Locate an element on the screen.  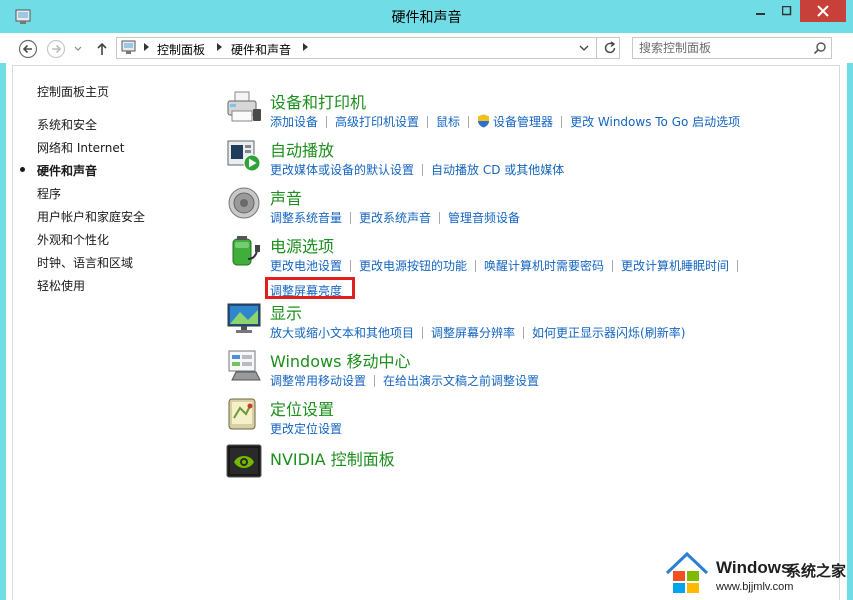
watermark-brand: Windows is located at coordinates (753, 567).